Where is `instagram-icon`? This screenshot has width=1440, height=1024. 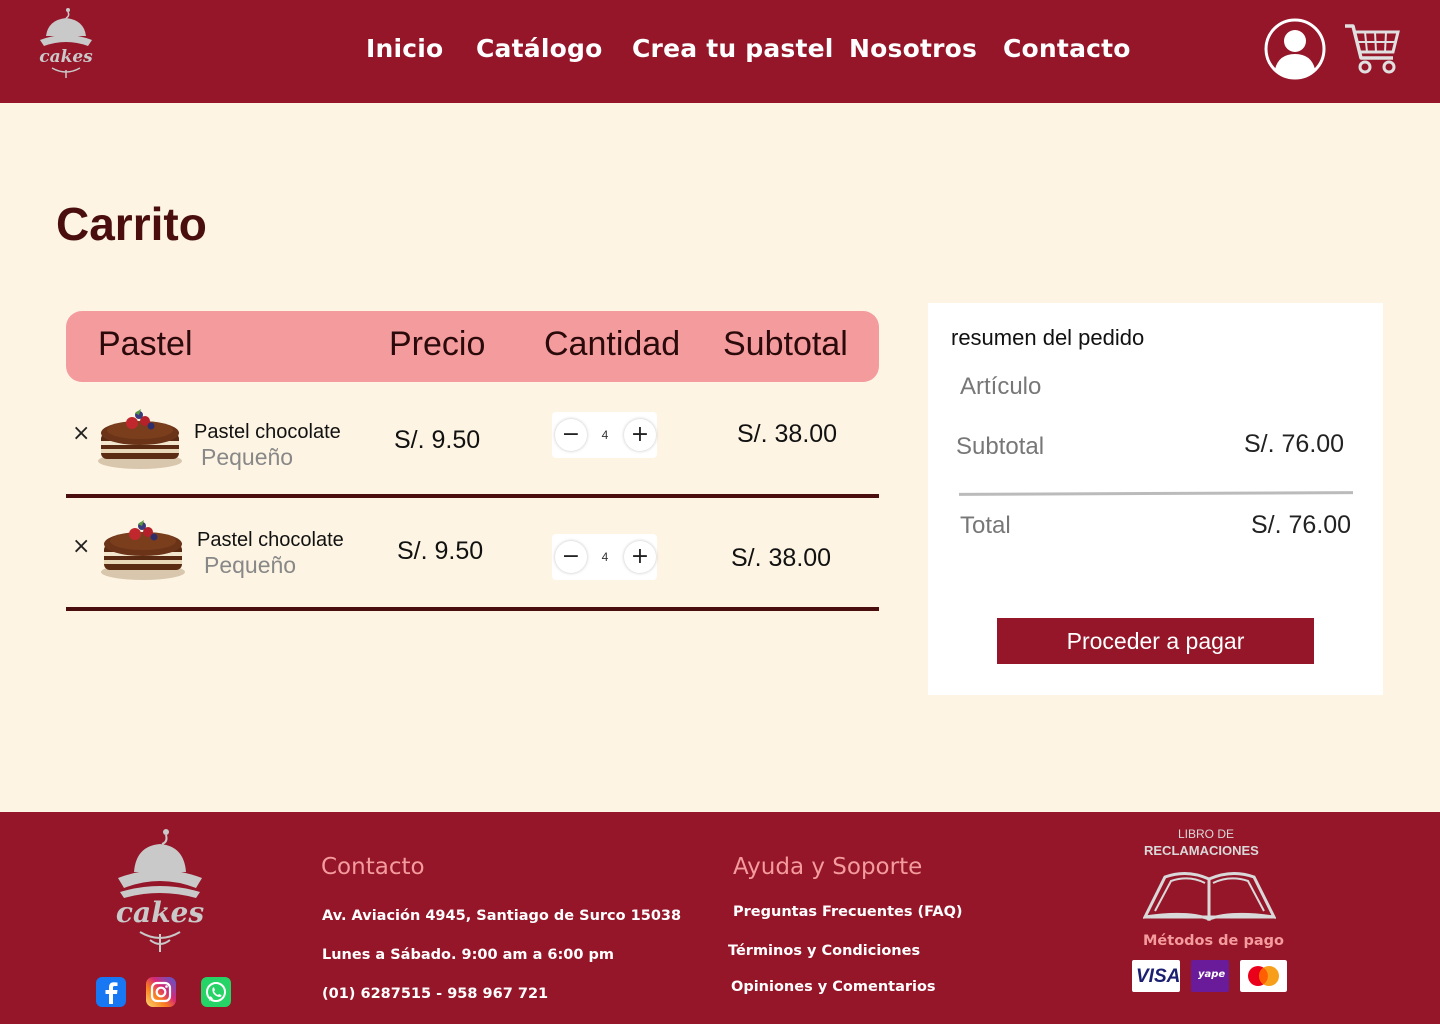
instagram-icon is located at coordinates (161, 992).